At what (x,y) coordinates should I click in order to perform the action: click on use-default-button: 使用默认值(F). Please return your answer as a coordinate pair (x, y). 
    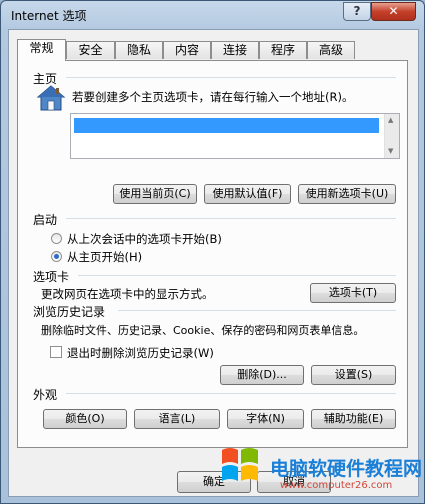
    Looking at the image, I should click on (247, 194).